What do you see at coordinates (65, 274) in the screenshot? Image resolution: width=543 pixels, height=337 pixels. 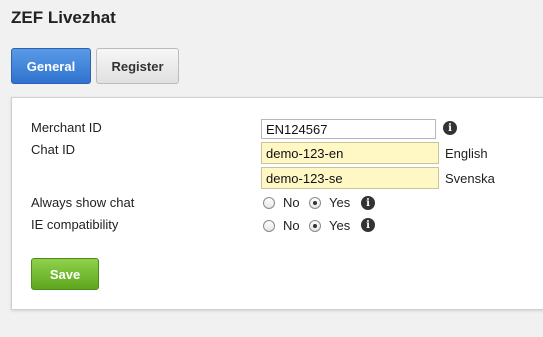 I see `save-button: Save` at bounding box center [65, 274].